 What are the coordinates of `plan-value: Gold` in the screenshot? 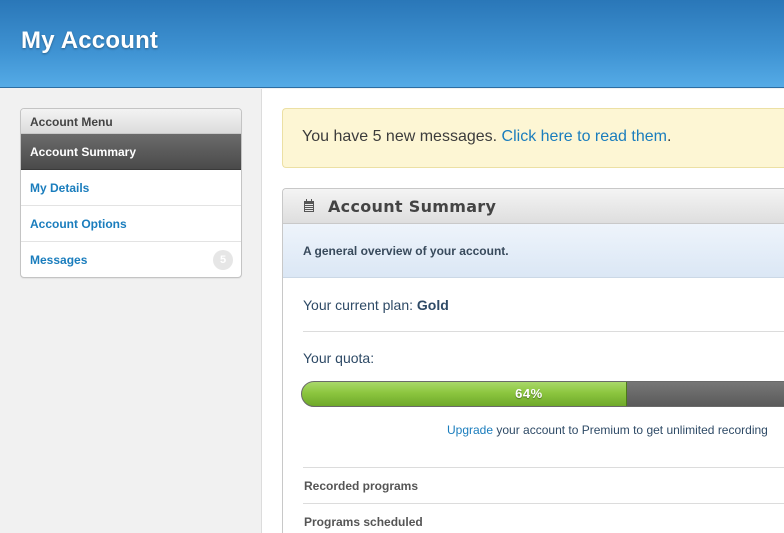 It's located at (432, 305).